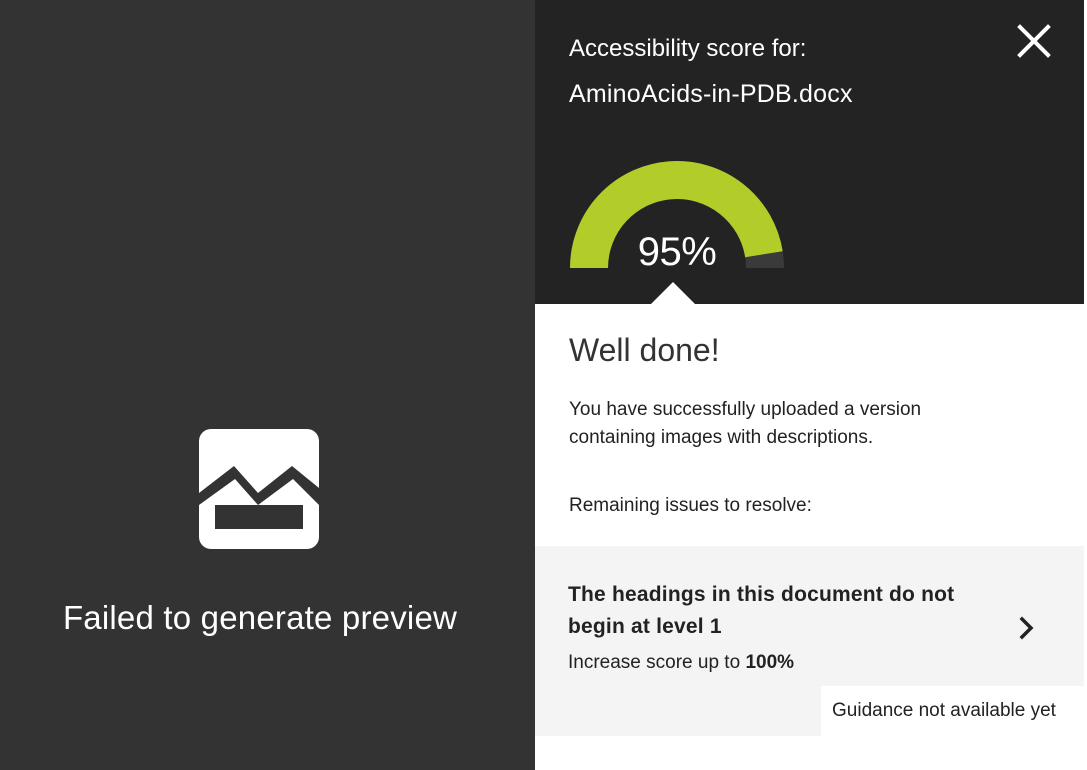  Describe the element at coordinates (657, 662) in the screenshot. I see `issue-score-prefix: Increase score up to` at that location.